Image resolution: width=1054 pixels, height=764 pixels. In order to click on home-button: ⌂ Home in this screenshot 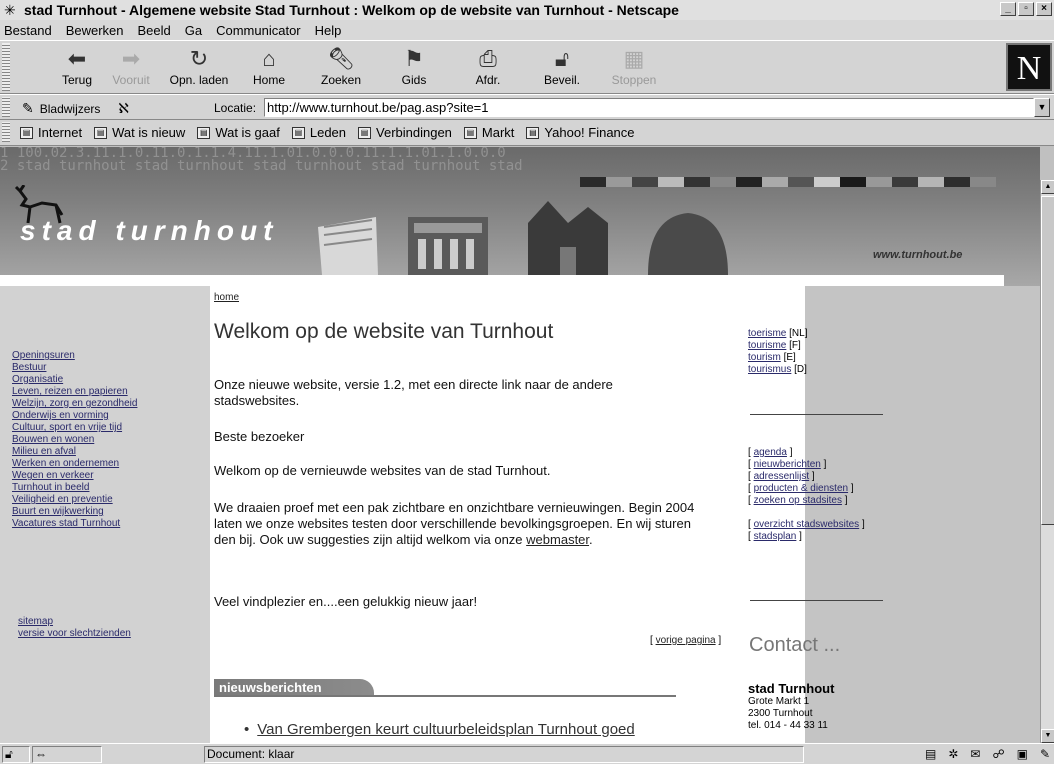, I will do `click(269, 66)`.